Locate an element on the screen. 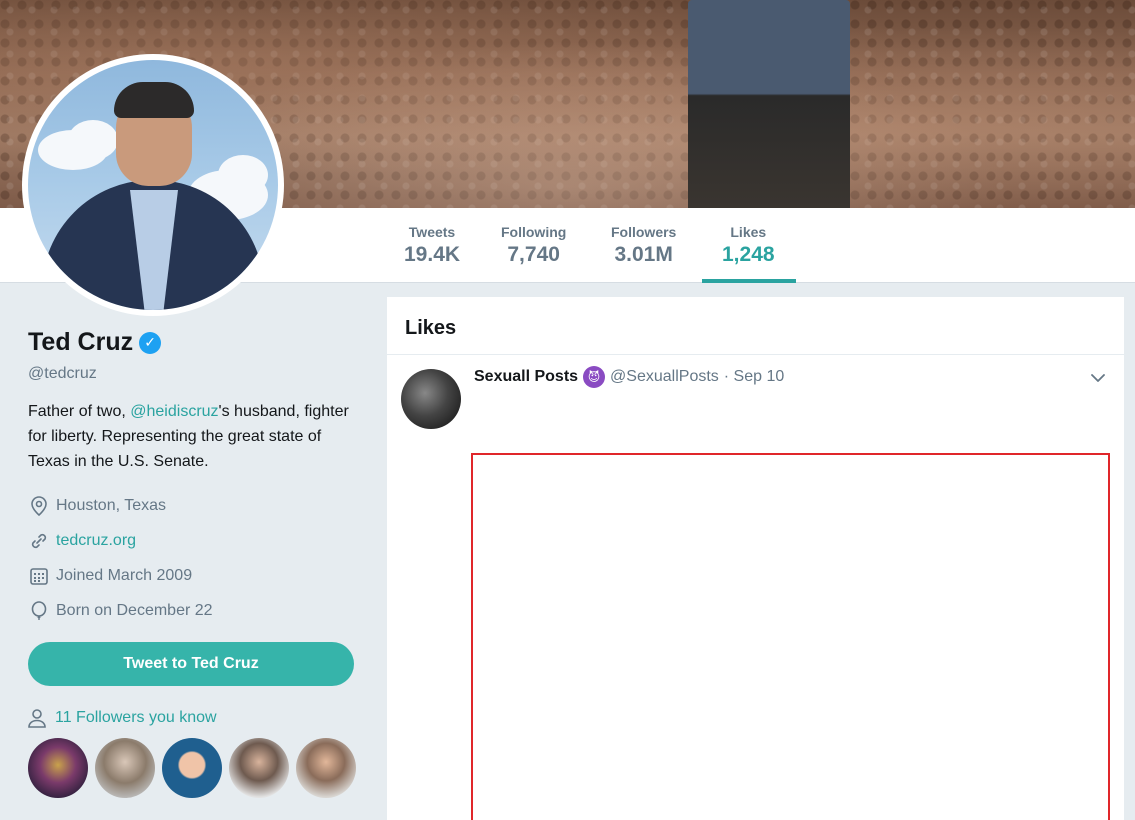  tab-likes-count: 1,248 is located at coordinates (748, 254).